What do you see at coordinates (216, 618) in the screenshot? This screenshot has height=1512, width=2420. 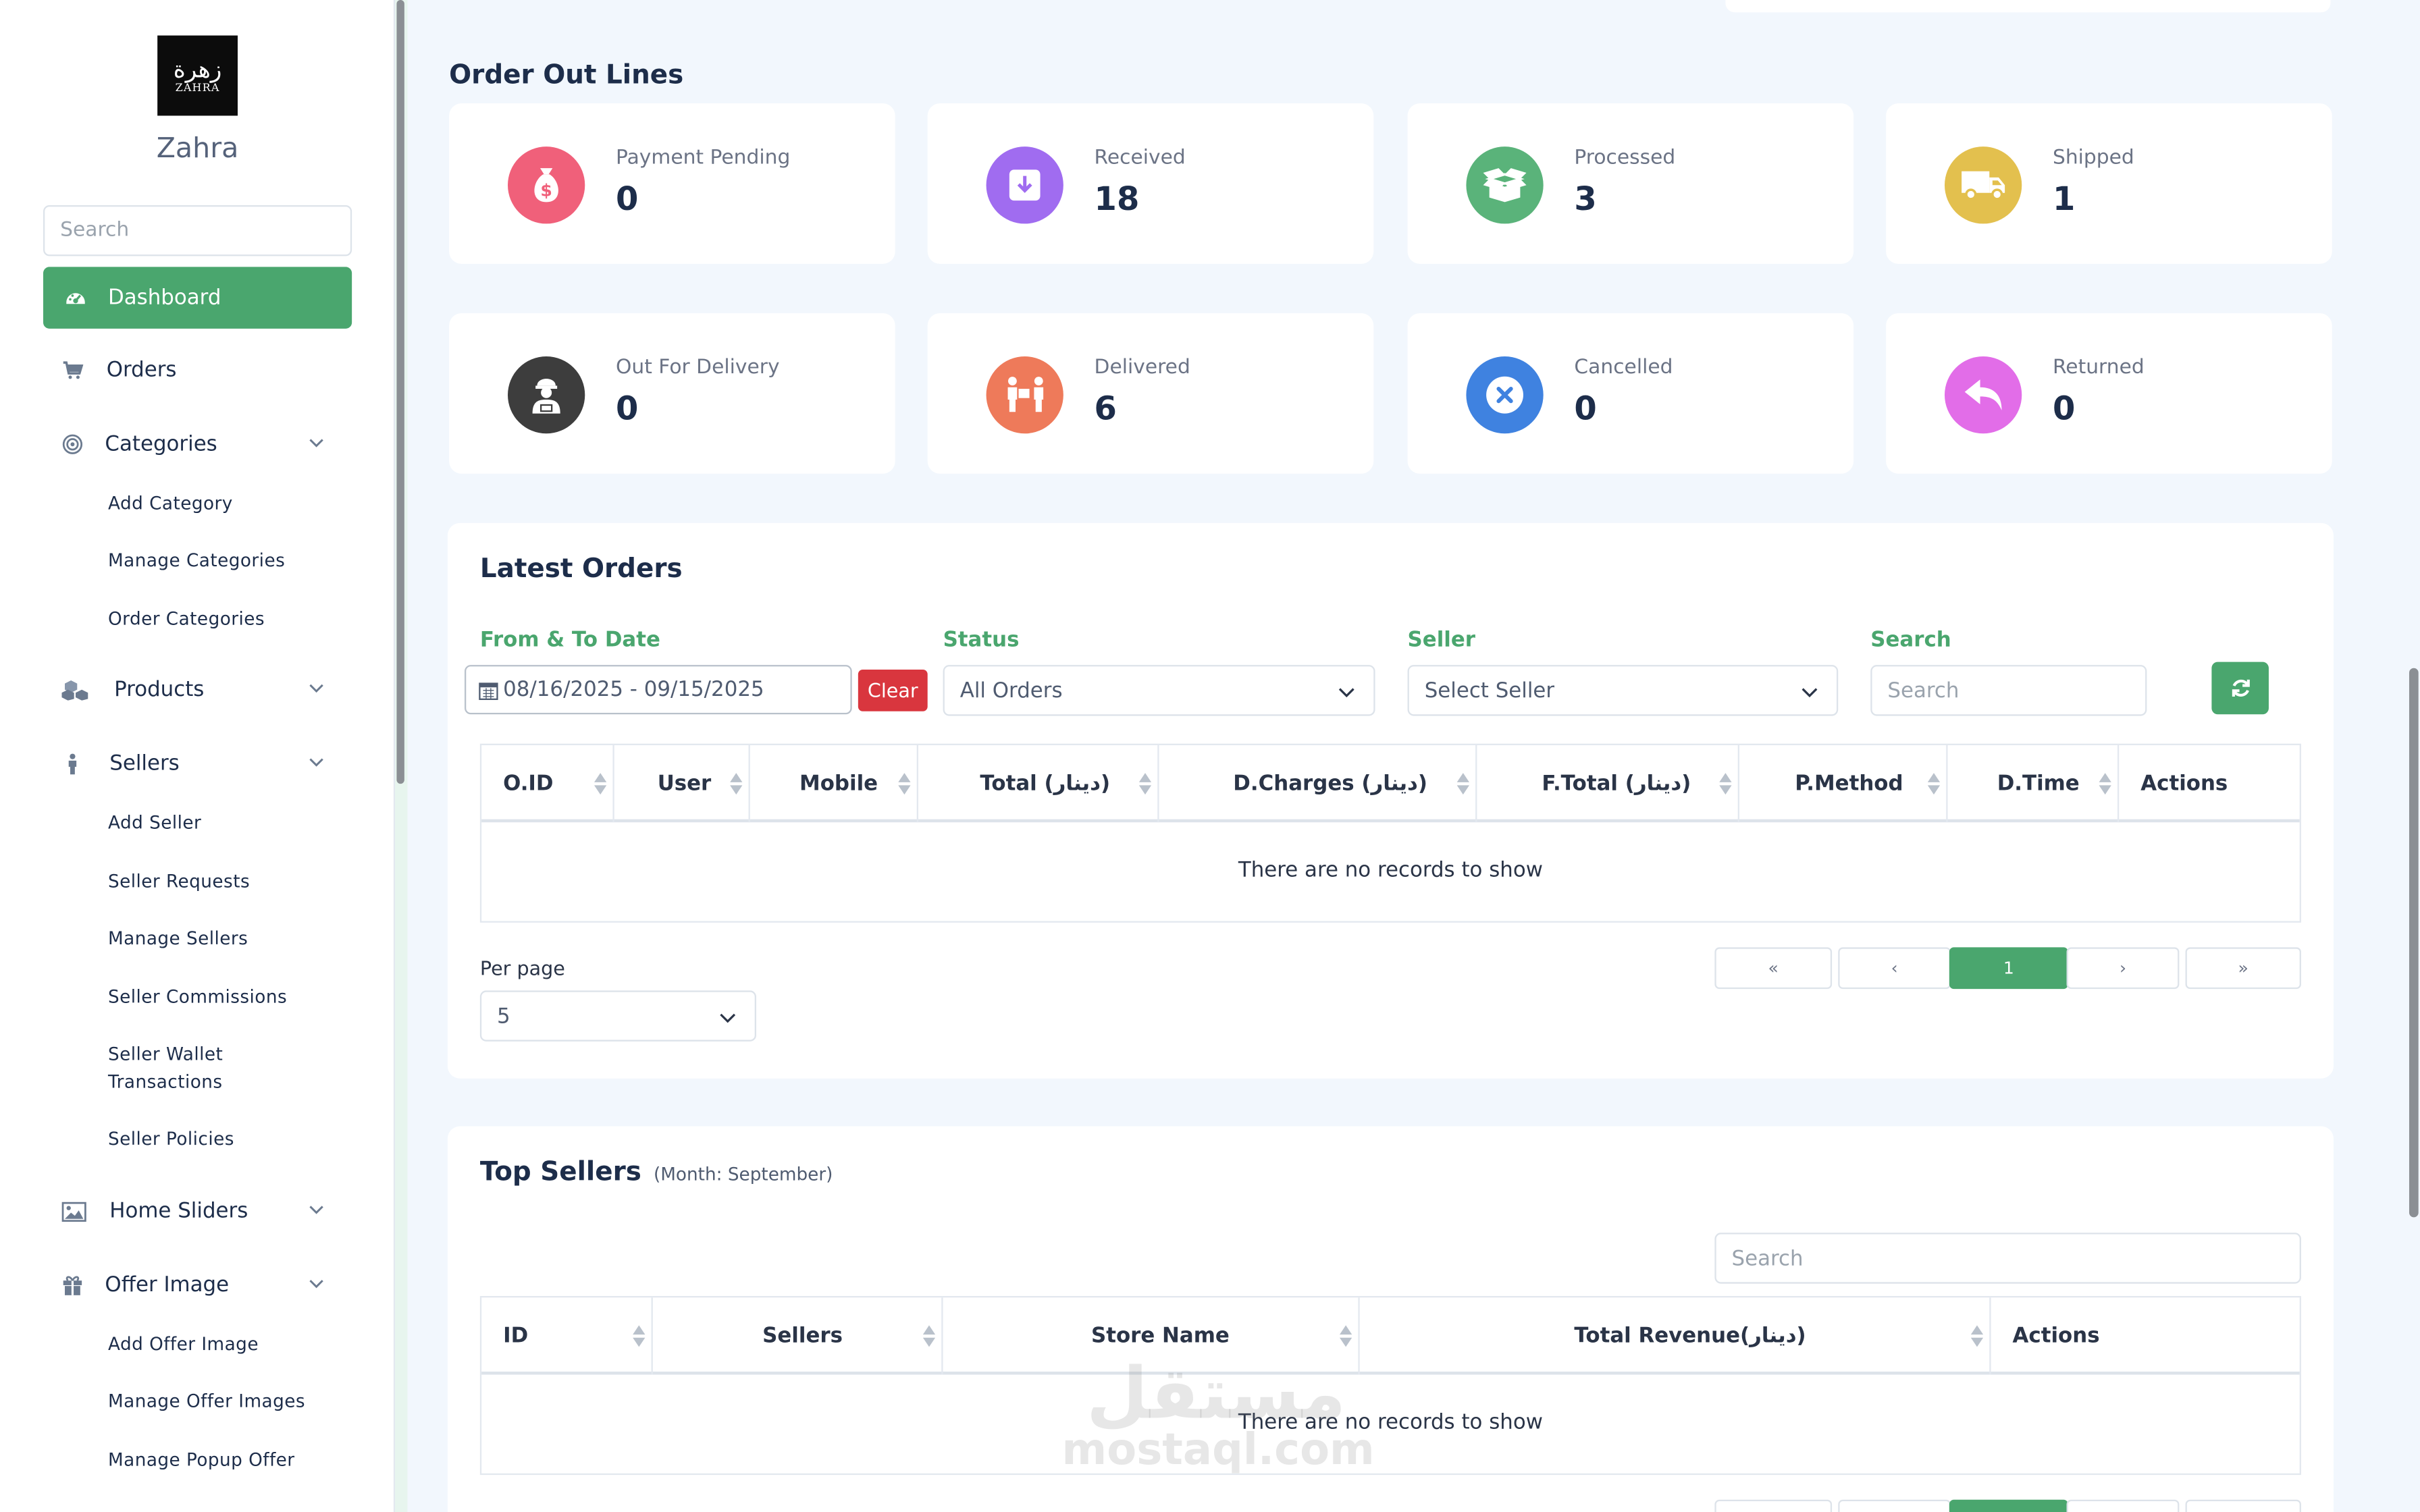 I see `sidebar-subitem-order-categories: Order Categories` at bounding box center [216, 618].